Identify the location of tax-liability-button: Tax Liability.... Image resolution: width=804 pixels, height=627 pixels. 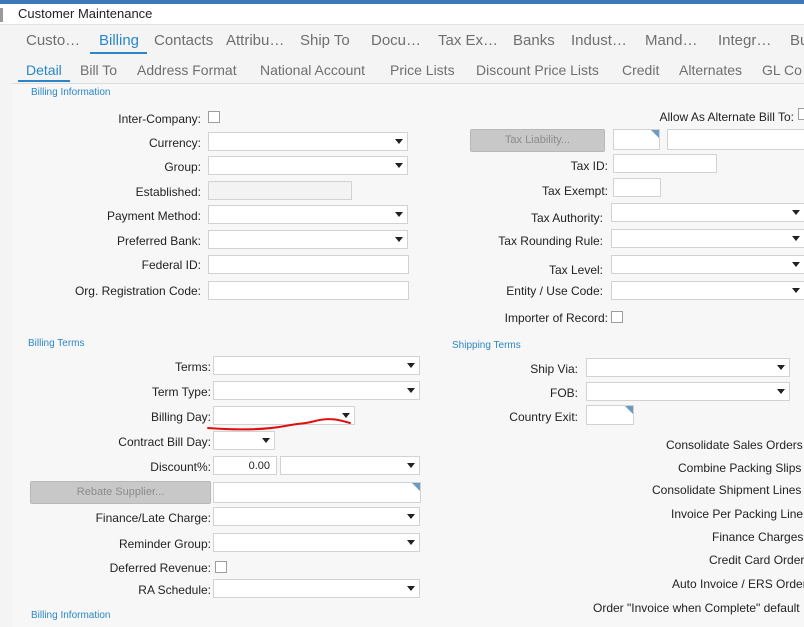
(537, 140).